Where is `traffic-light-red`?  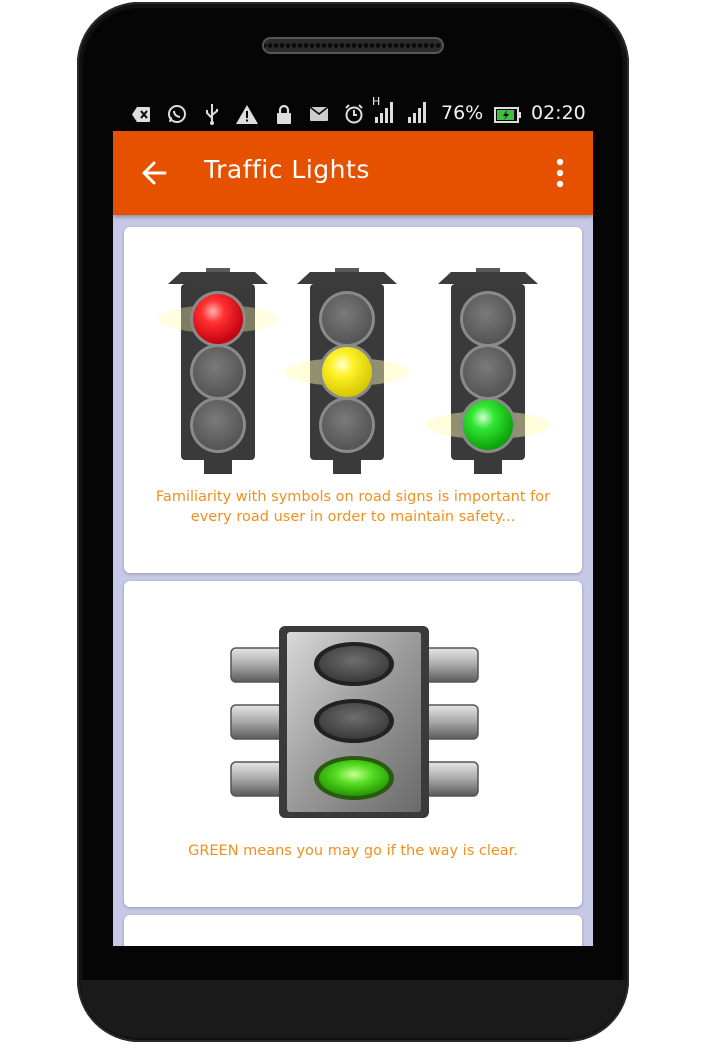 traffic-light-red is located at coordinates (218, 371).